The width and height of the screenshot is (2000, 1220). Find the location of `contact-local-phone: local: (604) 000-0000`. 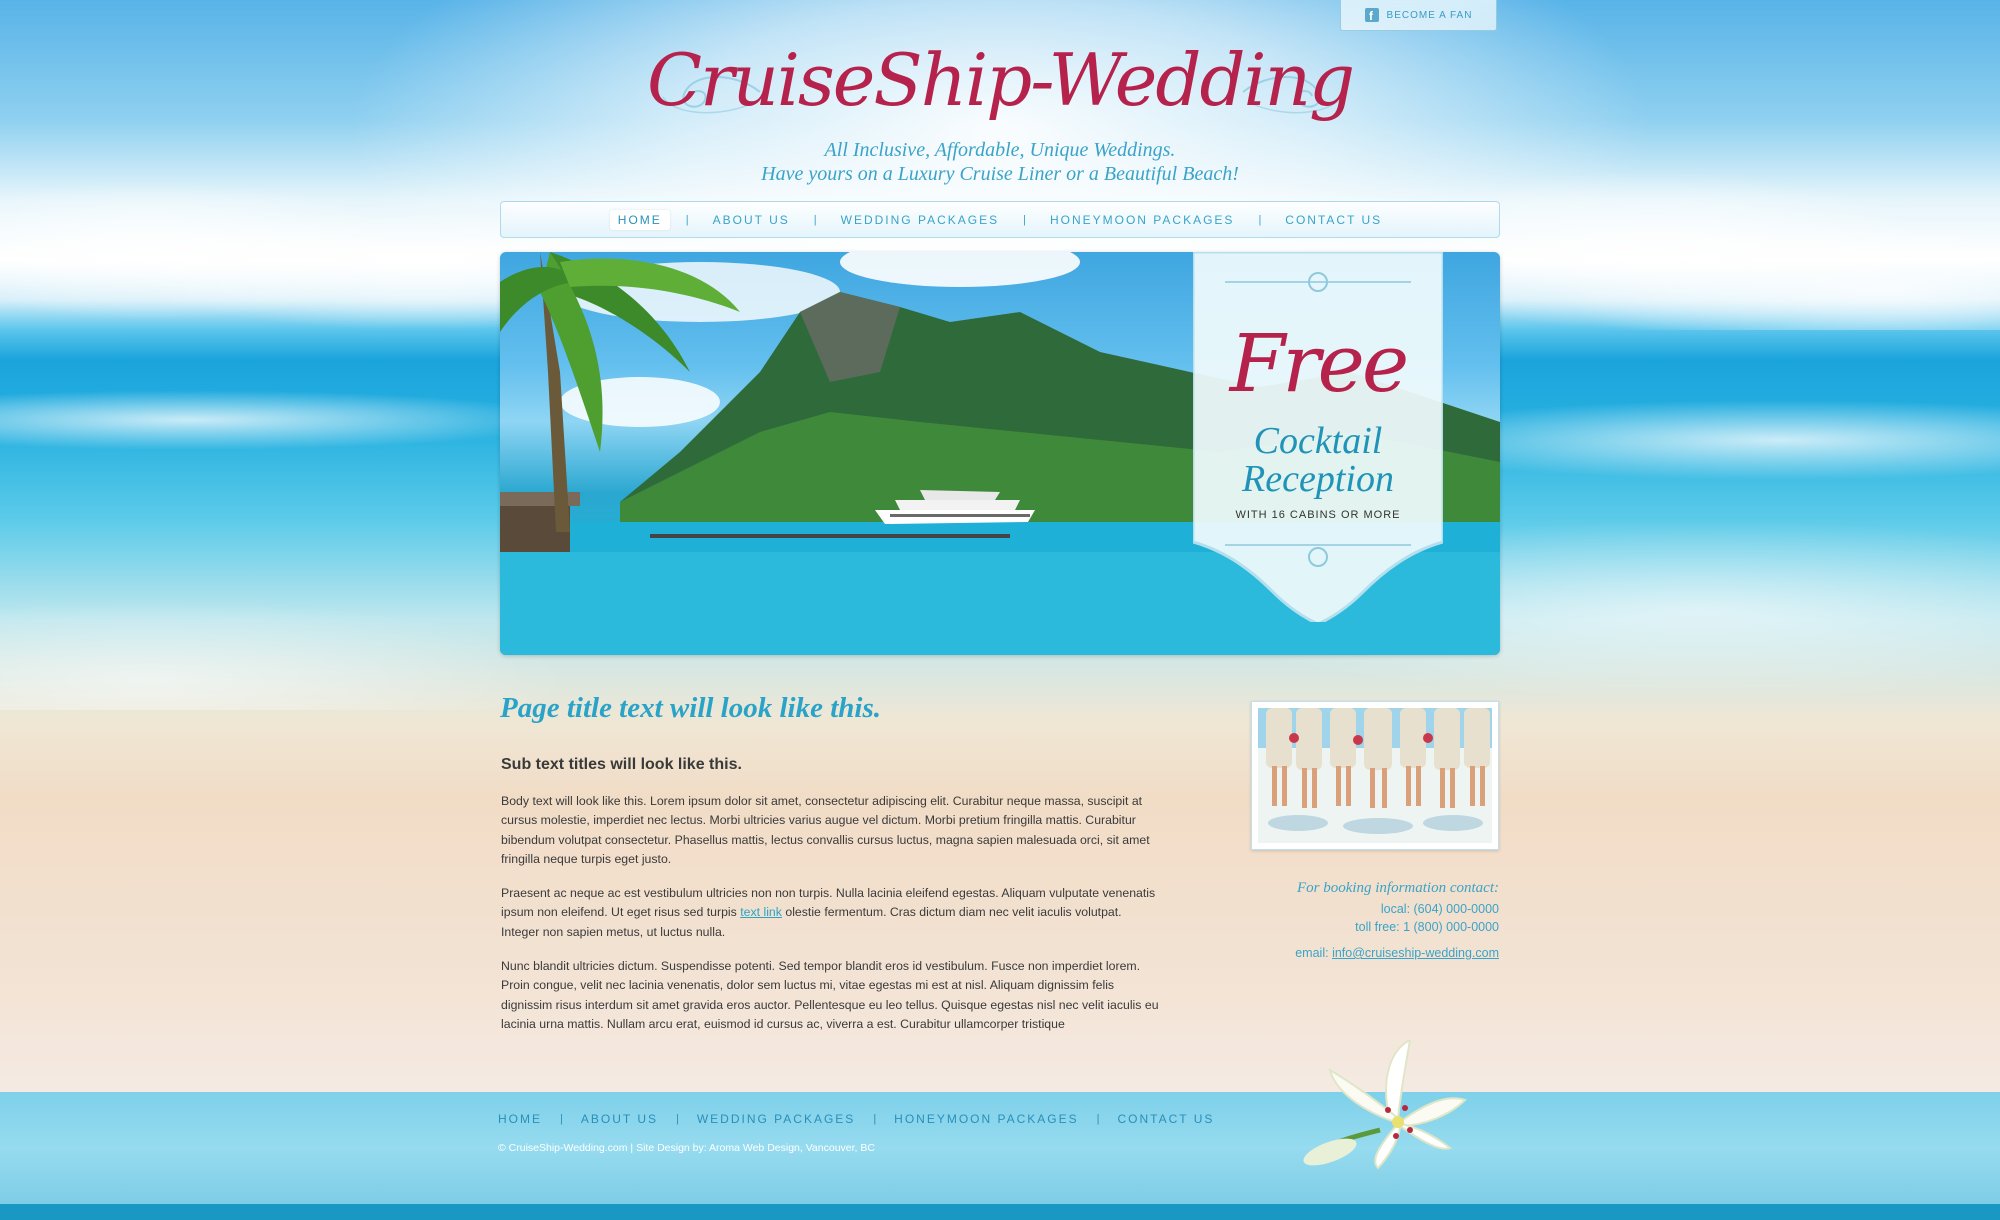

contact-local-phone: local: (604) 000-0000 is located at coordinates (1439, 909).